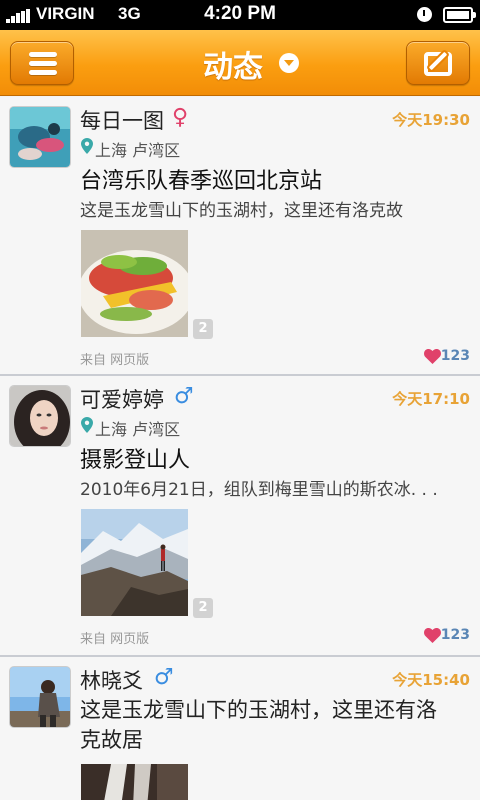 This screenshot has width=480, height=800. What do you see at coordinates (259, 490) in the screenshot?
I see `post-text: 2010年6月21日，组队到梅里雪山的斯农冰. . .` at bounding box center [259, 490].